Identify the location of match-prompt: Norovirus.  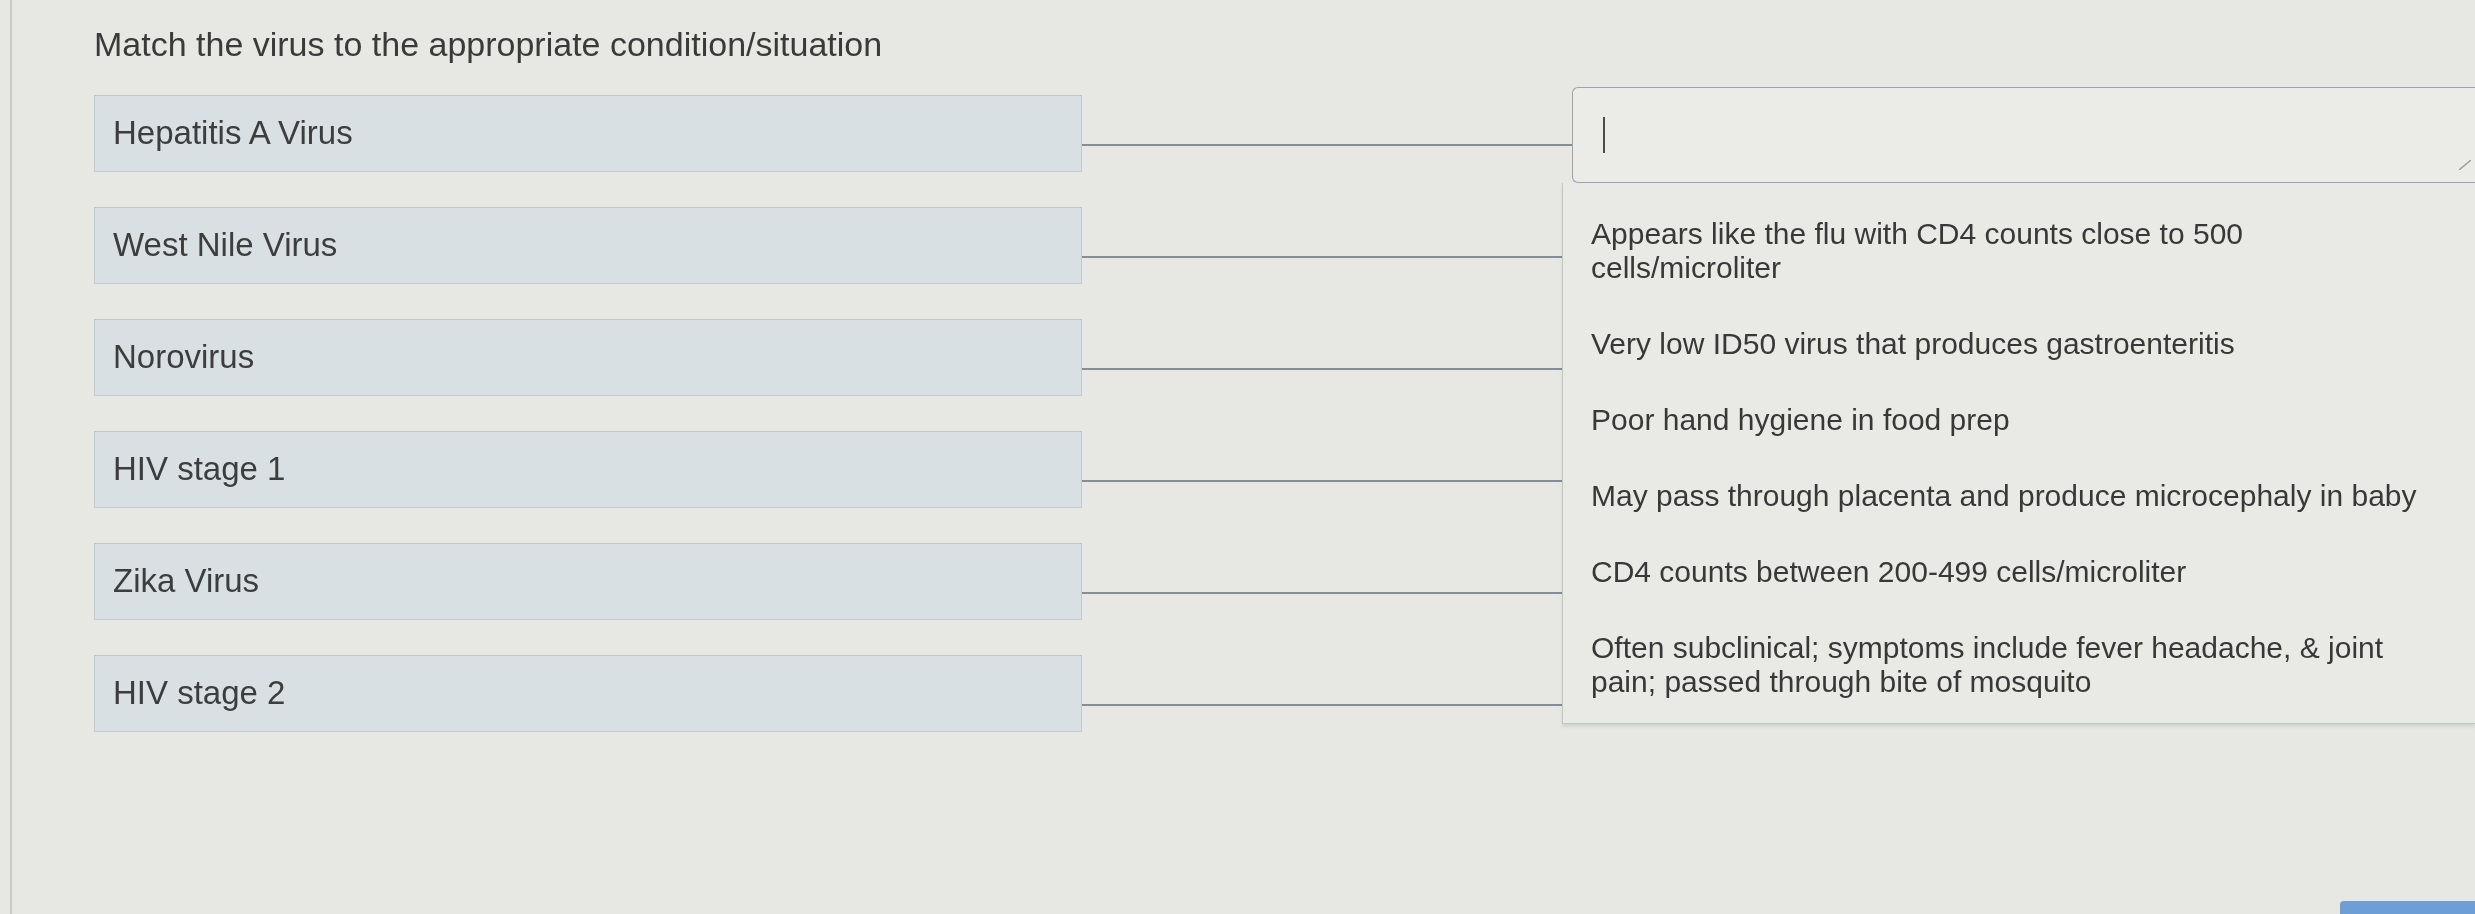
(588, 357).